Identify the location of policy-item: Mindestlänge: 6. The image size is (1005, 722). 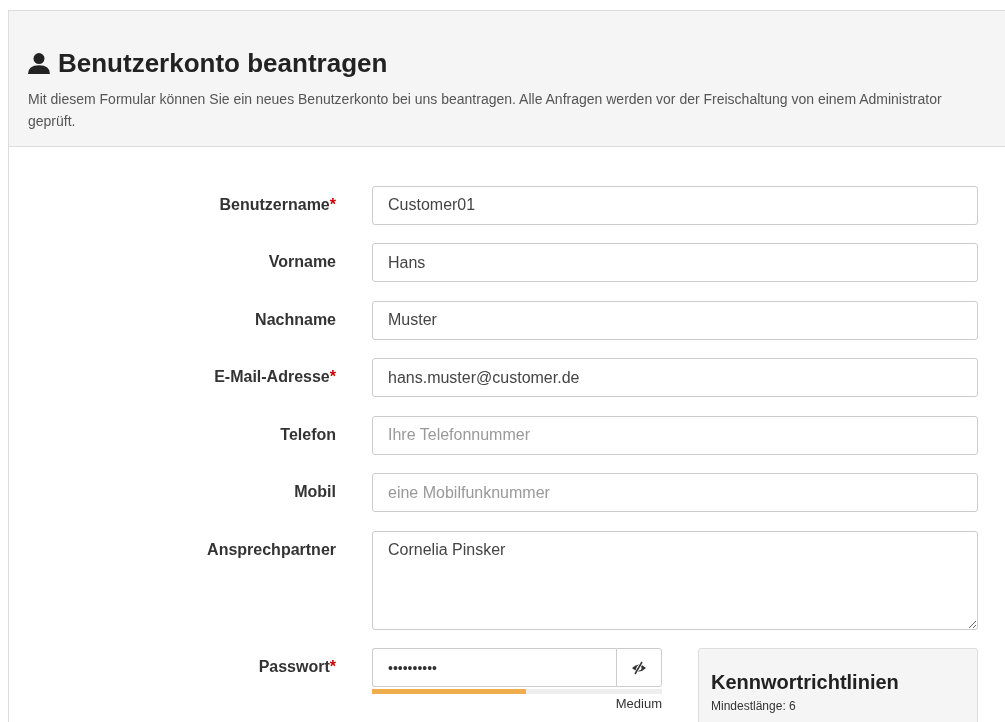
(754, 706).